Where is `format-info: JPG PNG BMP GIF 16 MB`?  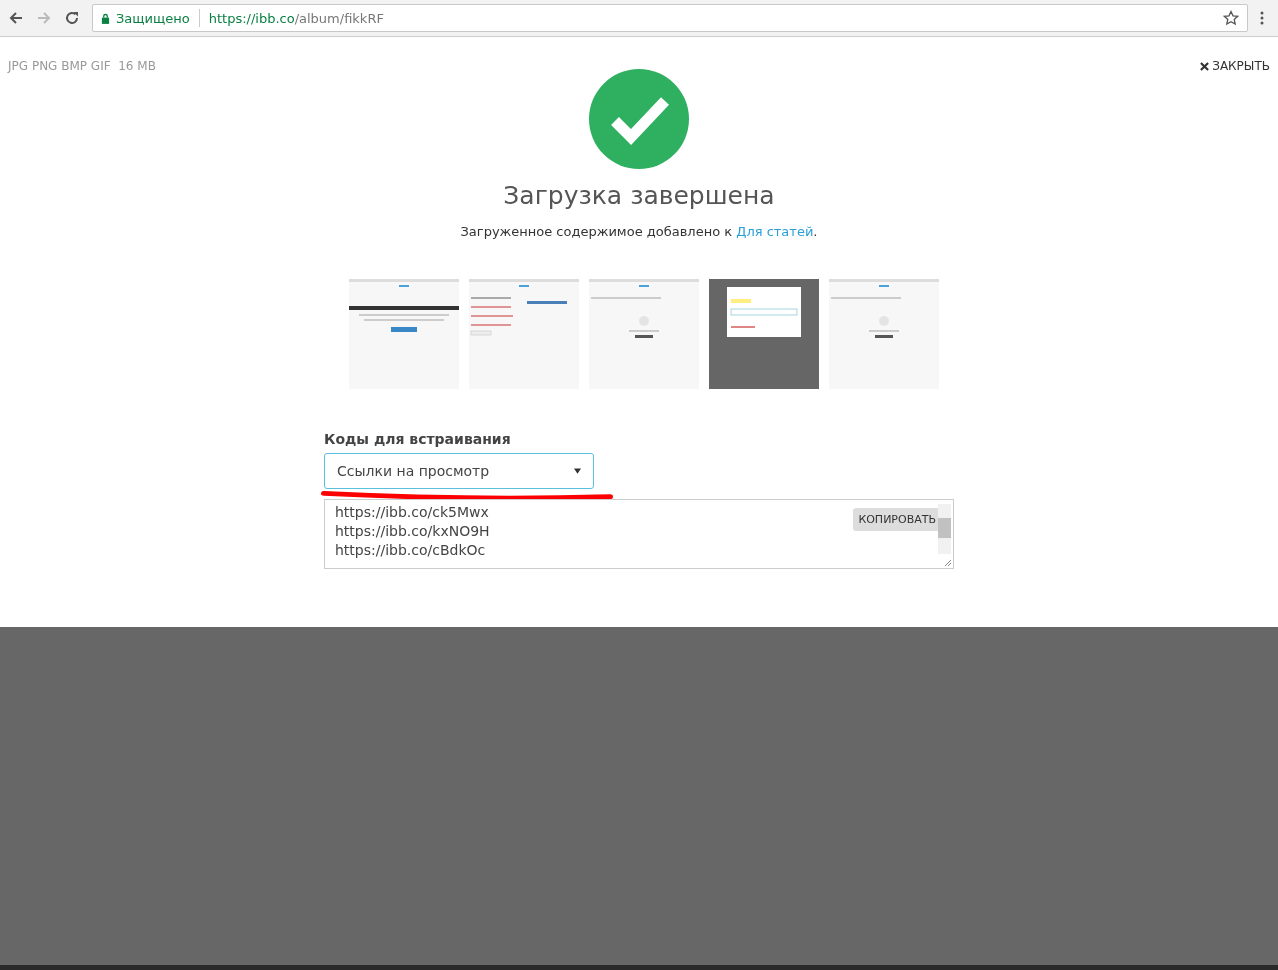 format-info: JPG PNG BMP GIF 16 MB is located at coordinates (82, 66).